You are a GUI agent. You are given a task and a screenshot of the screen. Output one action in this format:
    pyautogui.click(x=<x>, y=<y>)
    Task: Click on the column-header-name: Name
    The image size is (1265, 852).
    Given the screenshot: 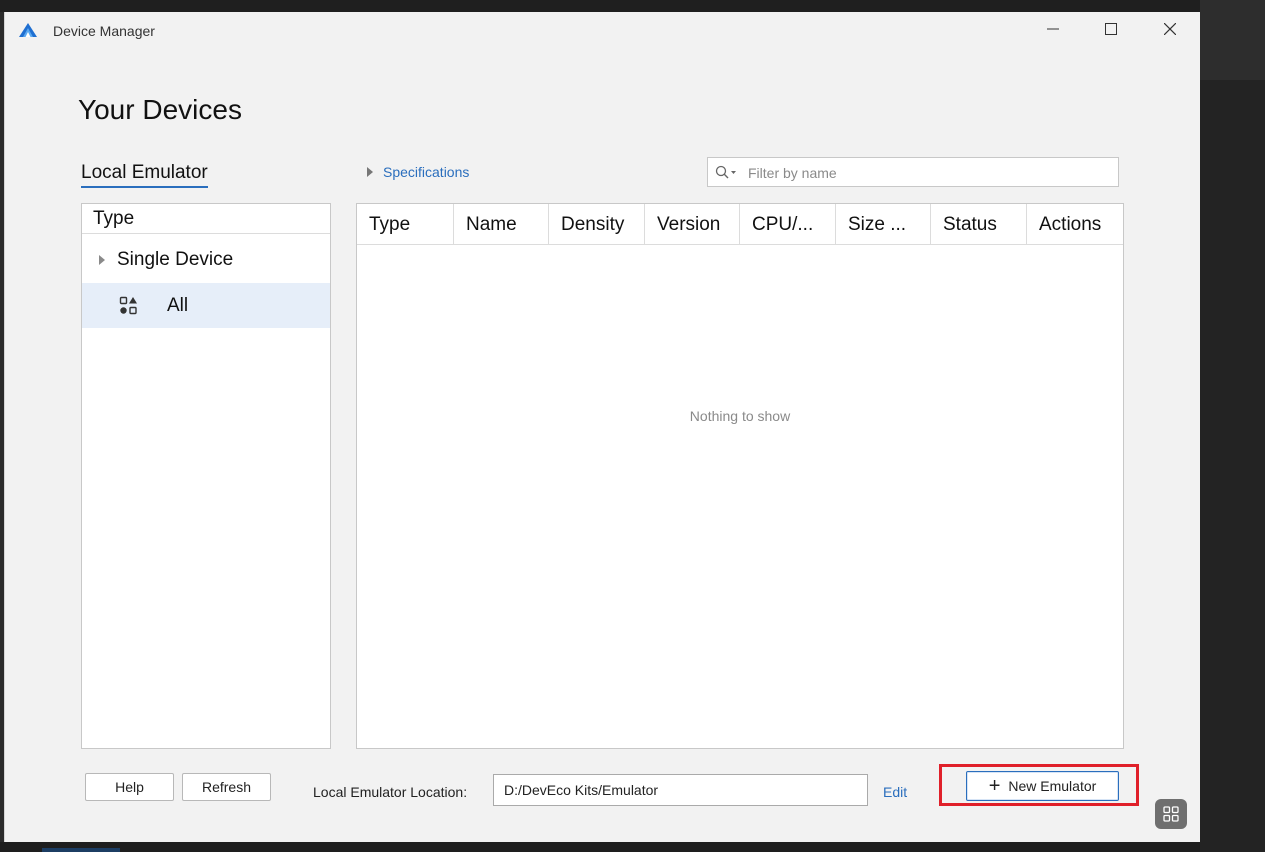 What is the action you would take?
    pyautogui.click(x=501, y=224)
    